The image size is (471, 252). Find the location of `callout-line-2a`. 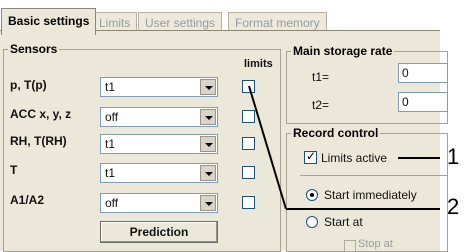

callout-line-2a is located at coordinates (267, 147).